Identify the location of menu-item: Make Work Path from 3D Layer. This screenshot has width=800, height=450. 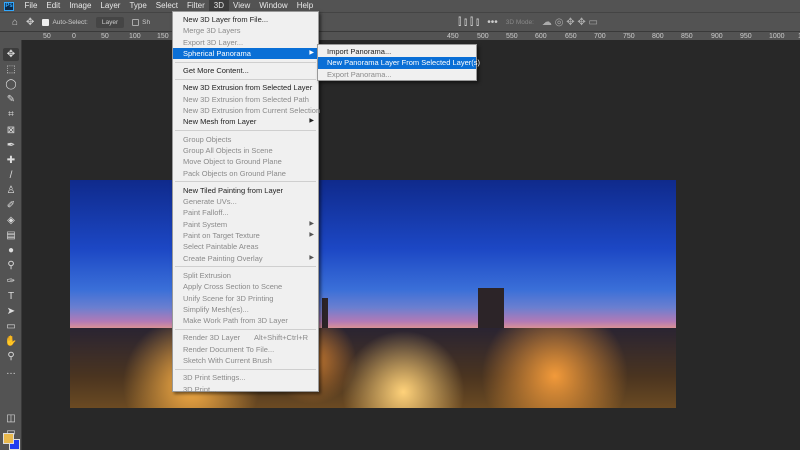
(245, 320).